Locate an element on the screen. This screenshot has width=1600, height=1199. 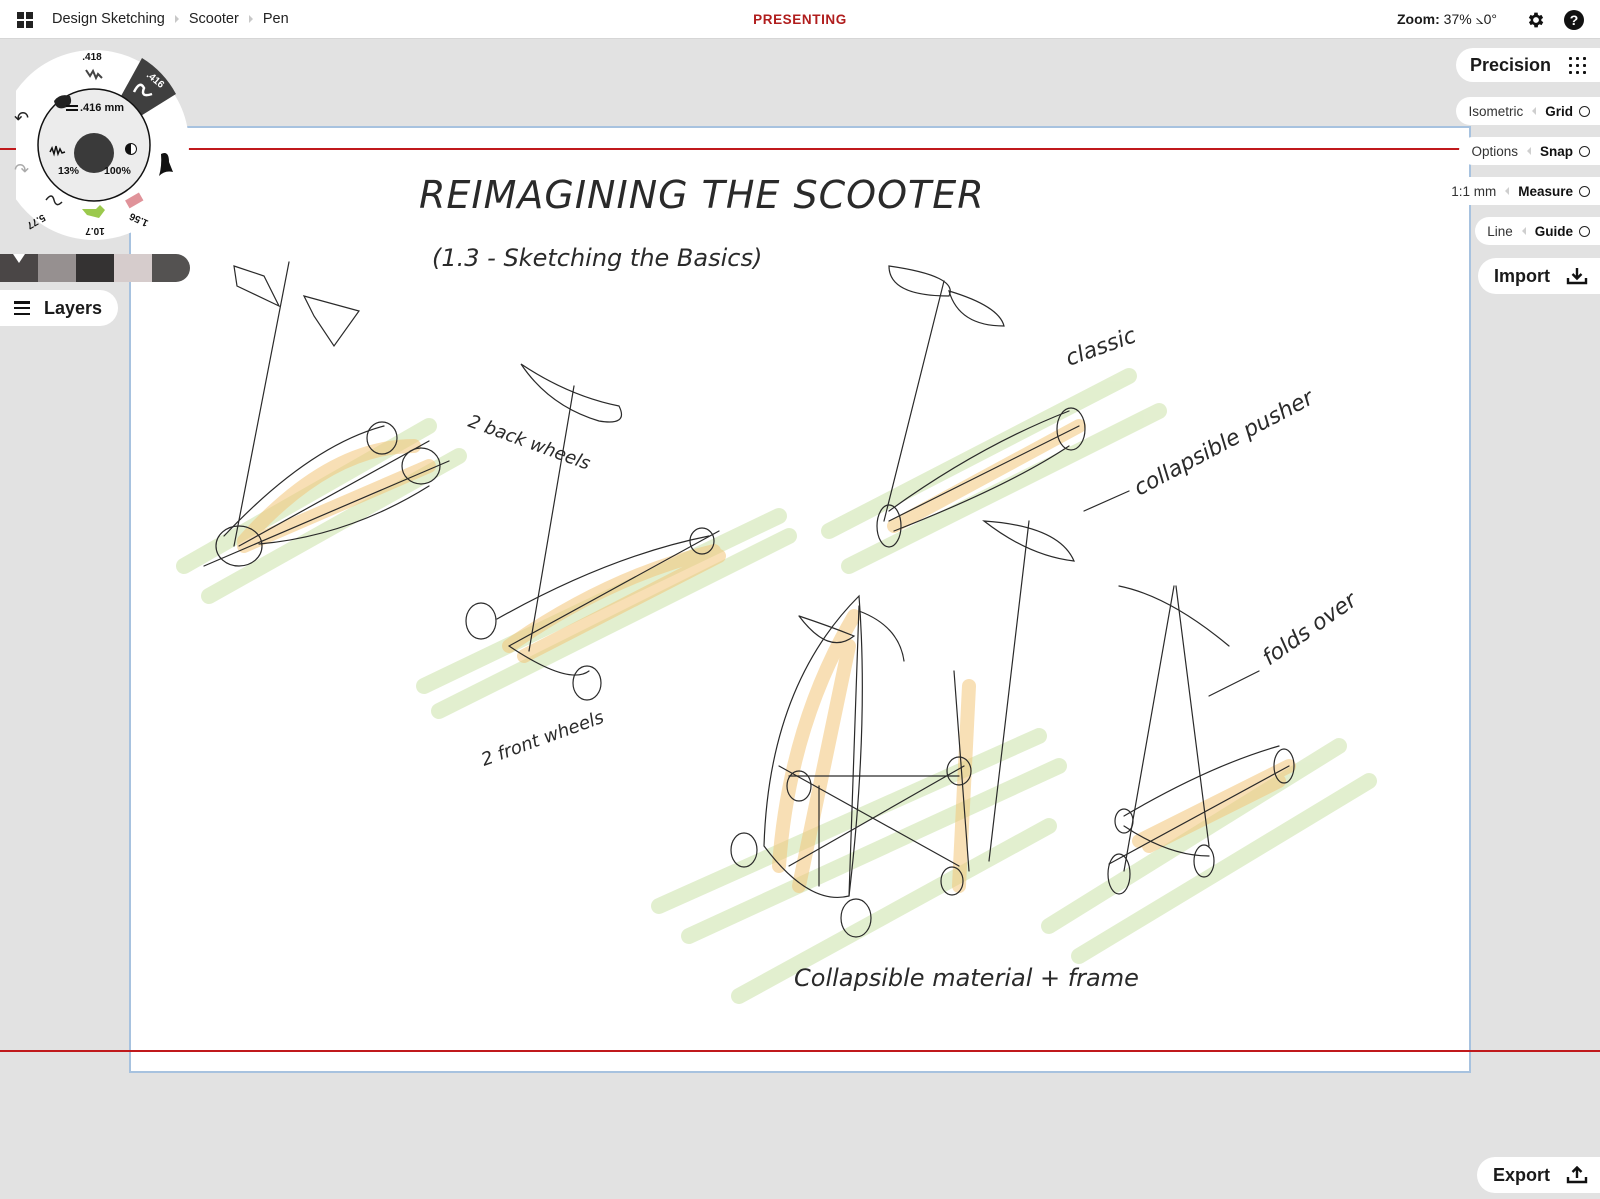
zoom-value: 37% is located at coordinates (1457, 19).